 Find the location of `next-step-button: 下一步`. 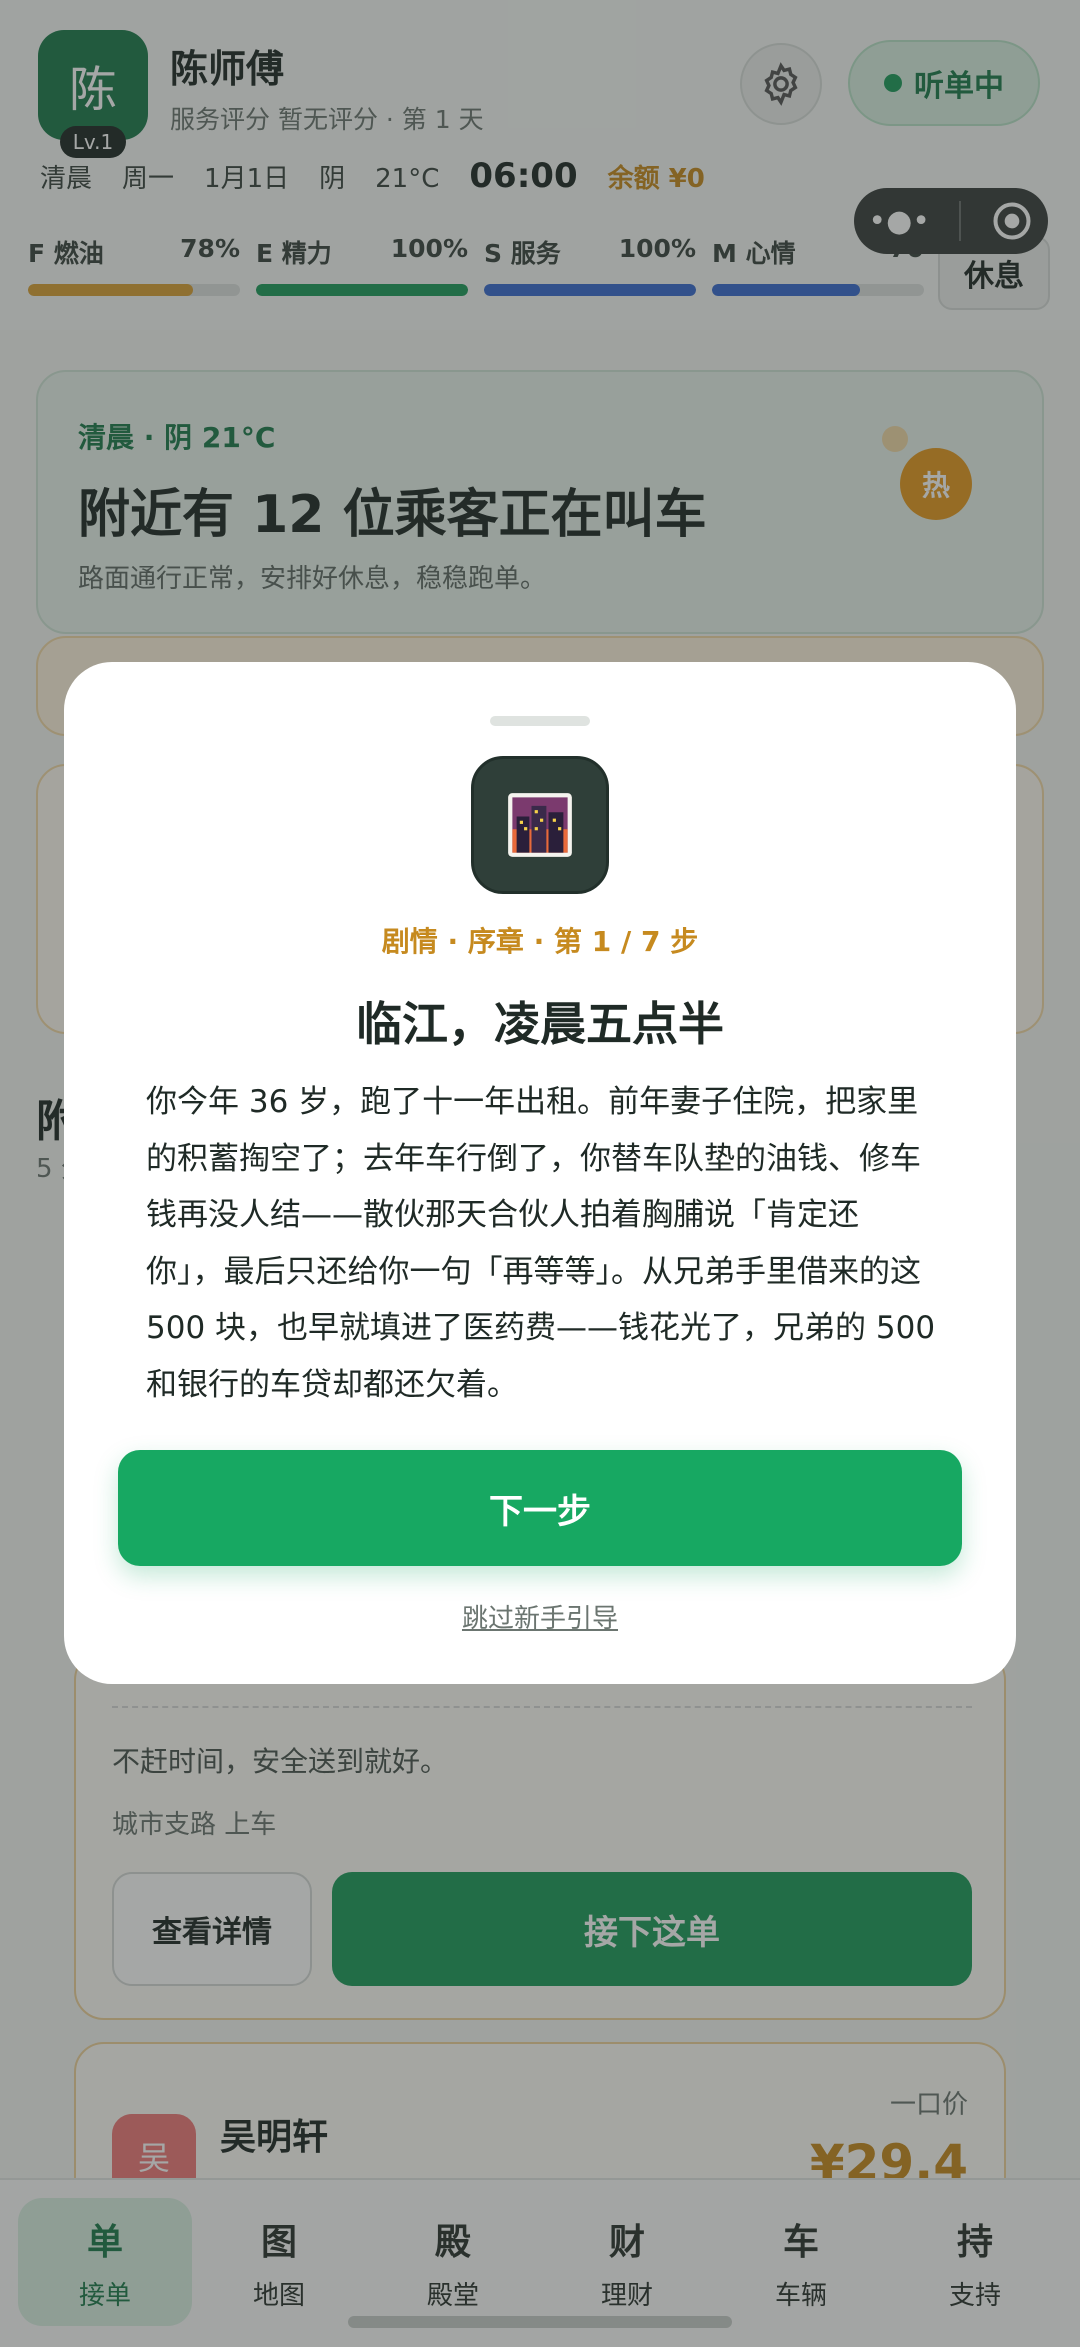

next-step-button: 下一步 is located at coordinates (540, 1508).